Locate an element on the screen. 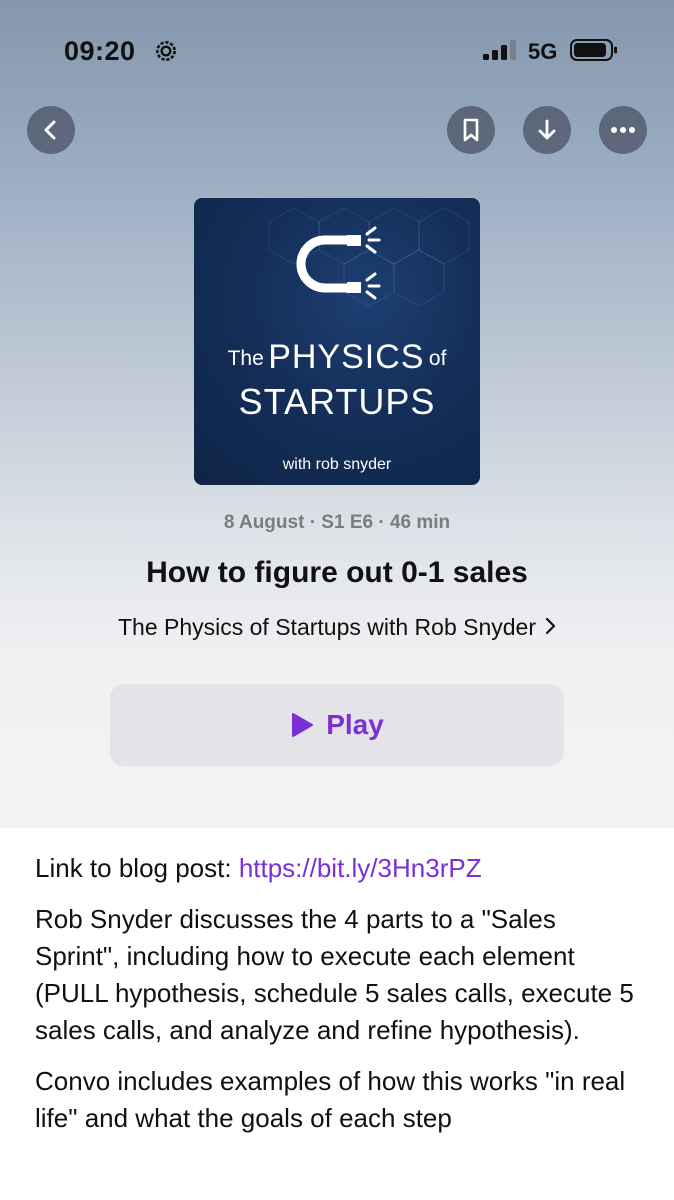  chevron-right-icon is located at coordinates (550, 626).